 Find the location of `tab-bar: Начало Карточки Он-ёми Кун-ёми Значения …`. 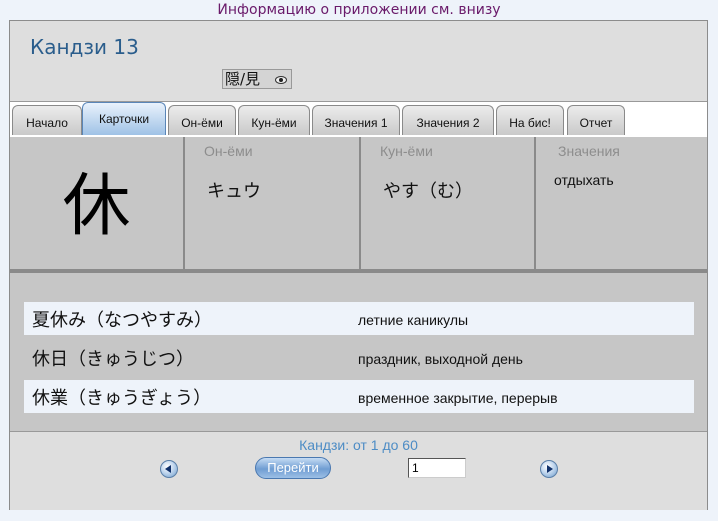

tab-bar: Начало Карточки Он-ёми Кун-ёми Значения … is located at coordinates (358, 119).